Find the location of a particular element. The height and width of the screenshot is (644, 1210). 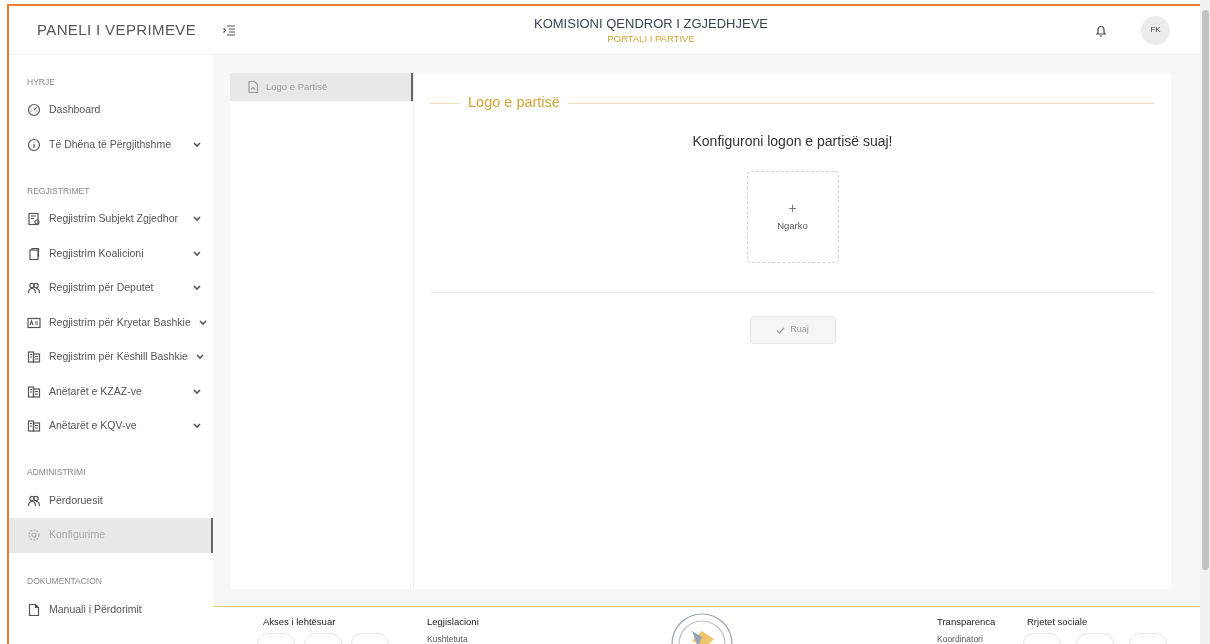

sidebar-item: Regjistrim për Këshill Bashkie is located at coordinates (111, 357).